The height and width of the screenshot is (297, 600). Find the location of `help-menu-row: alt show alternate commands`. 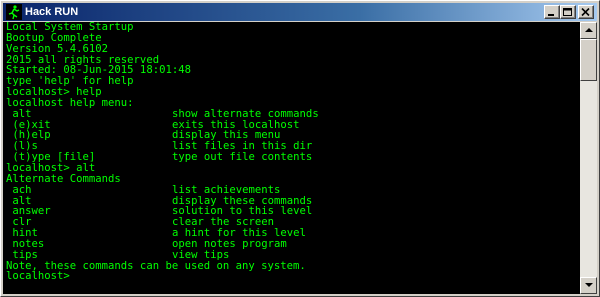

help-menu-row: alt show alternate commands is located at coordinates (162, 114).